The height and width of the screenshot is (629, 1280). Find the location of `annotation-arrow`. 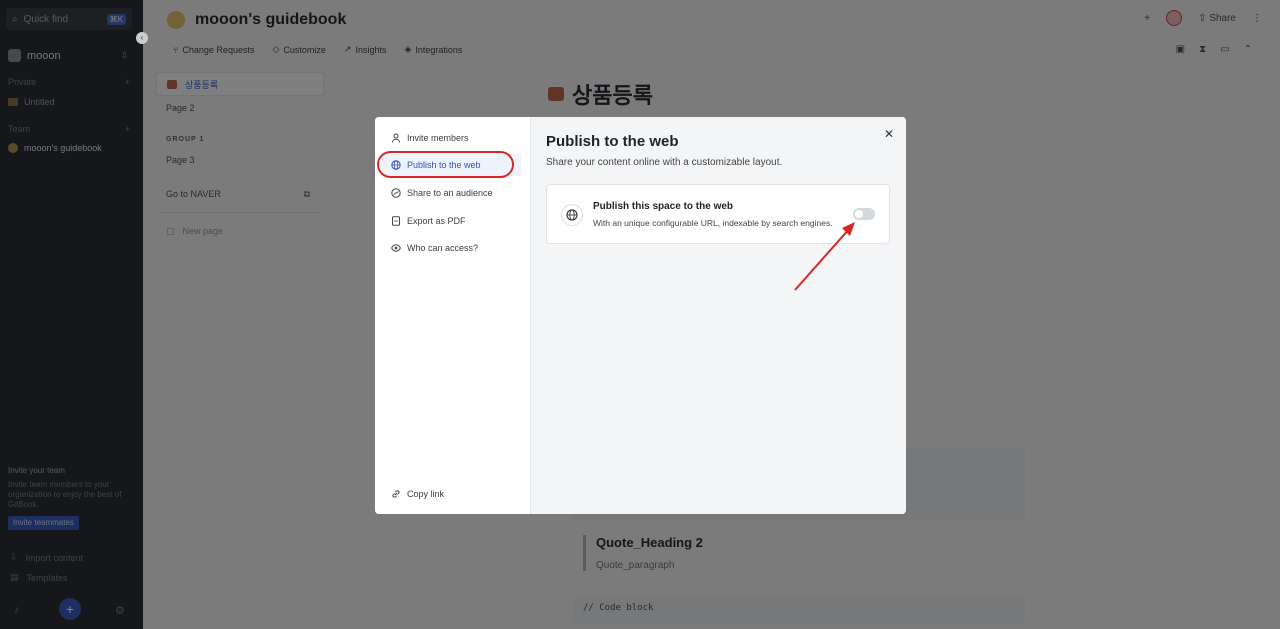

annotation-arrow is located at coordinates (824, 256).